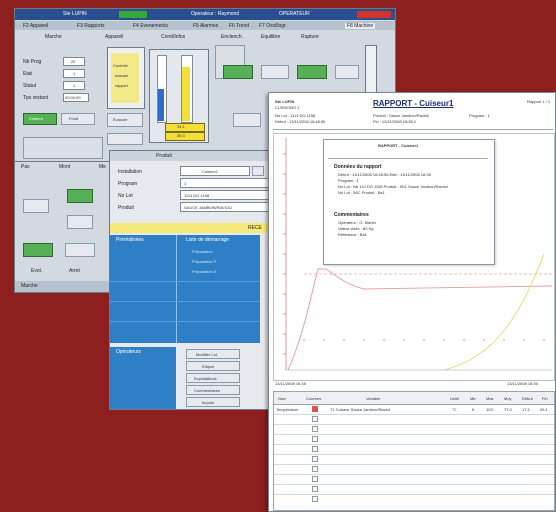 This screenshot has height=512, width=556. I want to click on program-field, so click(225, 183).